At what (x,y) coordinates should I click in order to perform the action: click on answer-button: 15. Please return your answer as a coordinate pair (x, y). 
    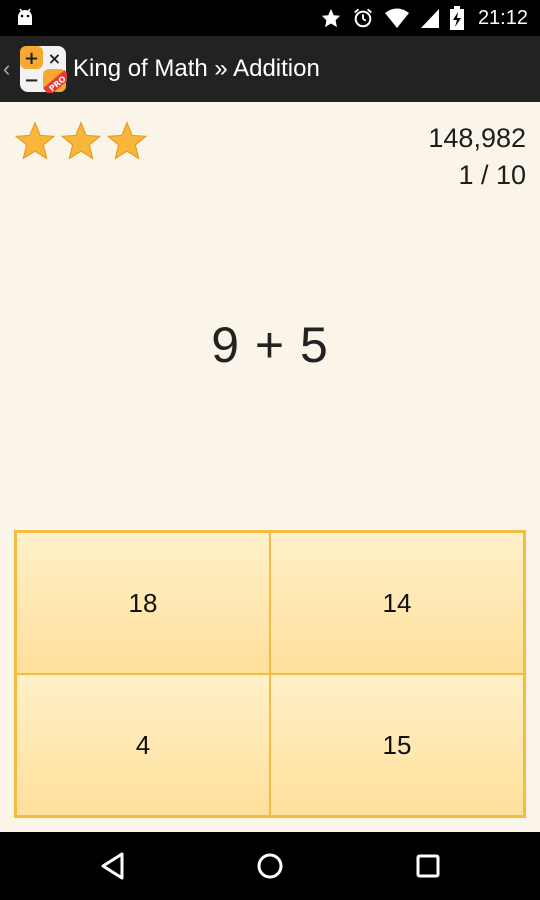
    Looking at the image, I should click on (397, 745).